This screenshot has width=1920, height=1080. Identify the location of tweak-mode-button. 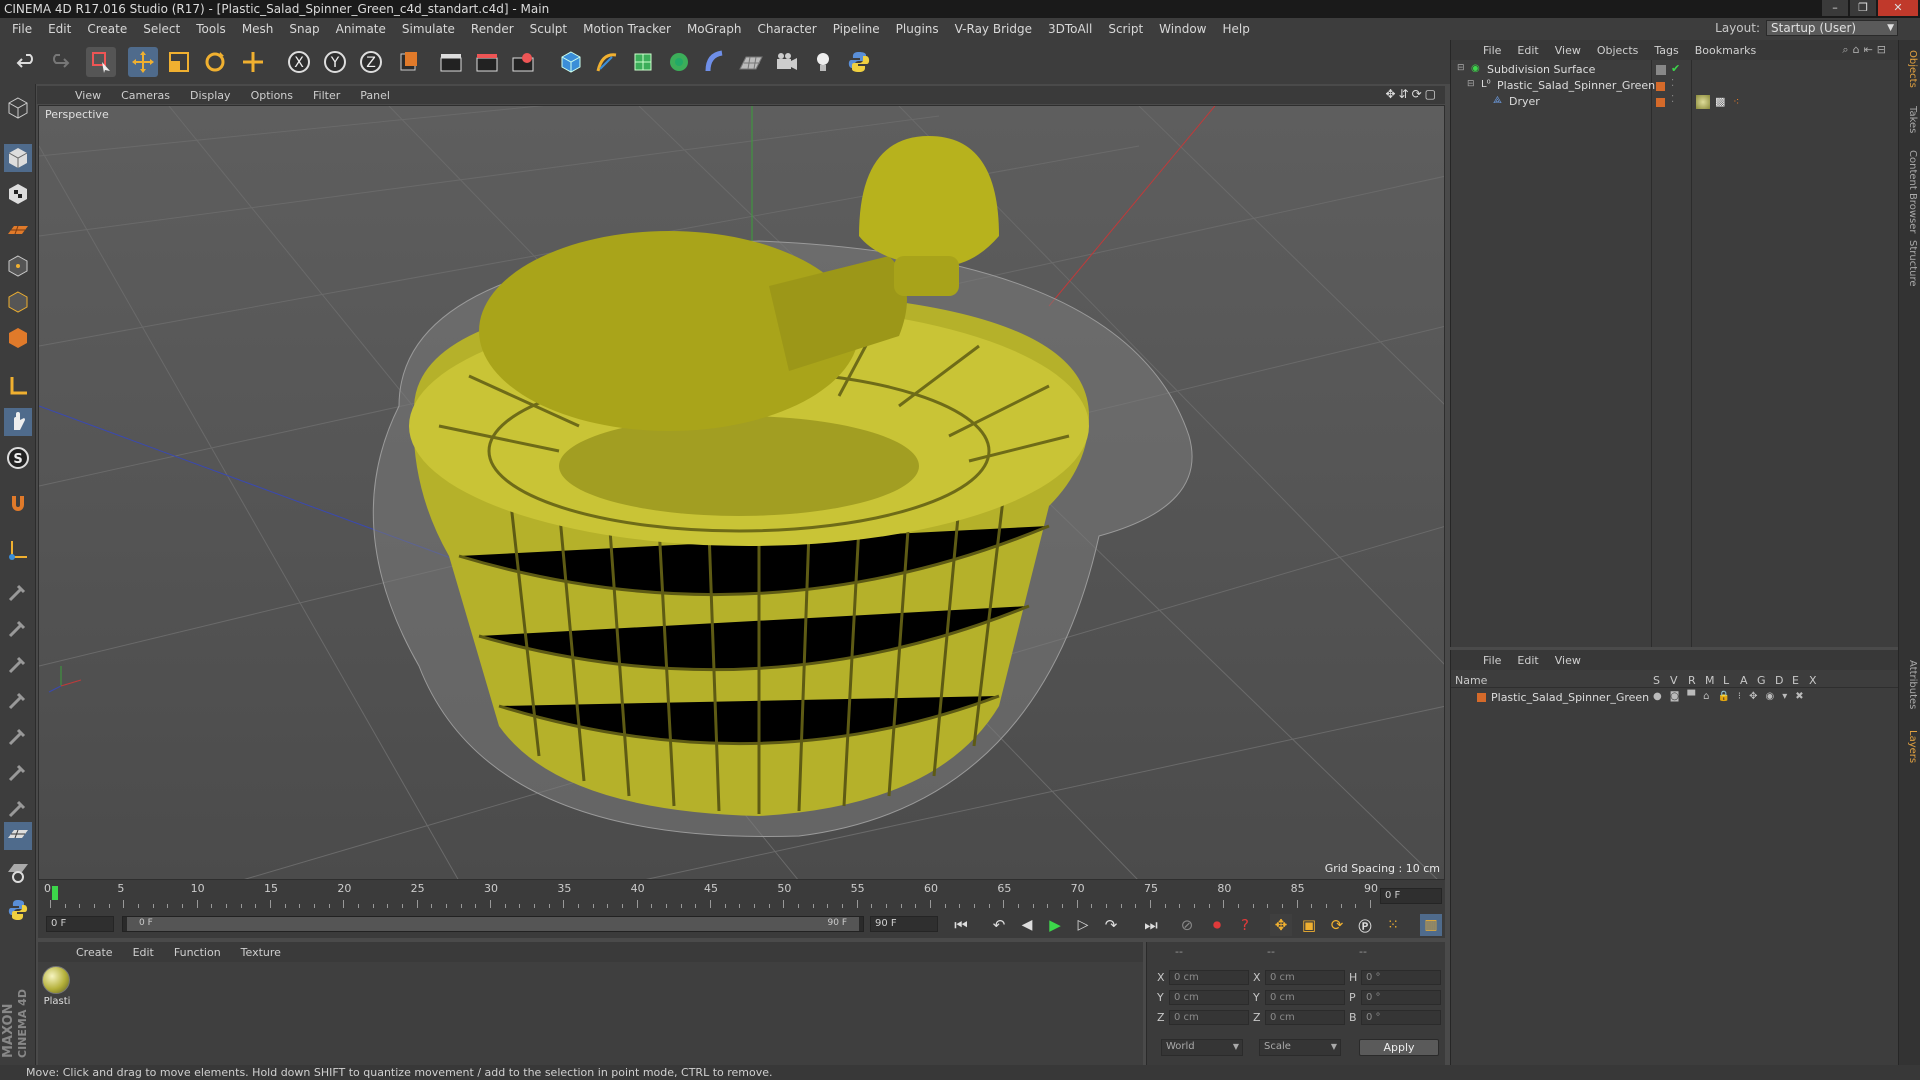
(18, 422).